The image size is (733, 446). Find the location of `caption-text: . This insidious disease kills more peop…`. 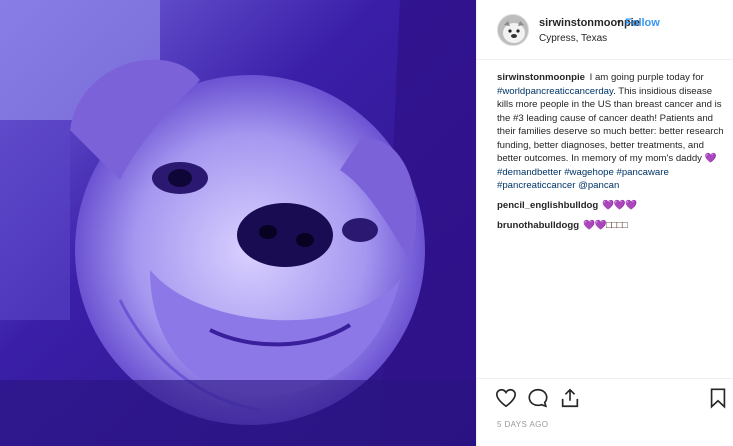

caption-text: . This insidious disease kills more peop… is located at coordinates (610, 125).